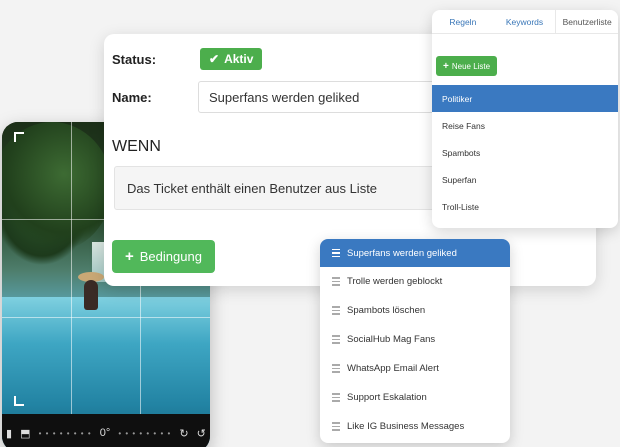 Image resolution: width=620 pixels, height=447 pixels. What do you see at coordinates (471, 66) in the screenshot?
I see `new-list-label: Neue Liste` at bounding box center [471, 66].